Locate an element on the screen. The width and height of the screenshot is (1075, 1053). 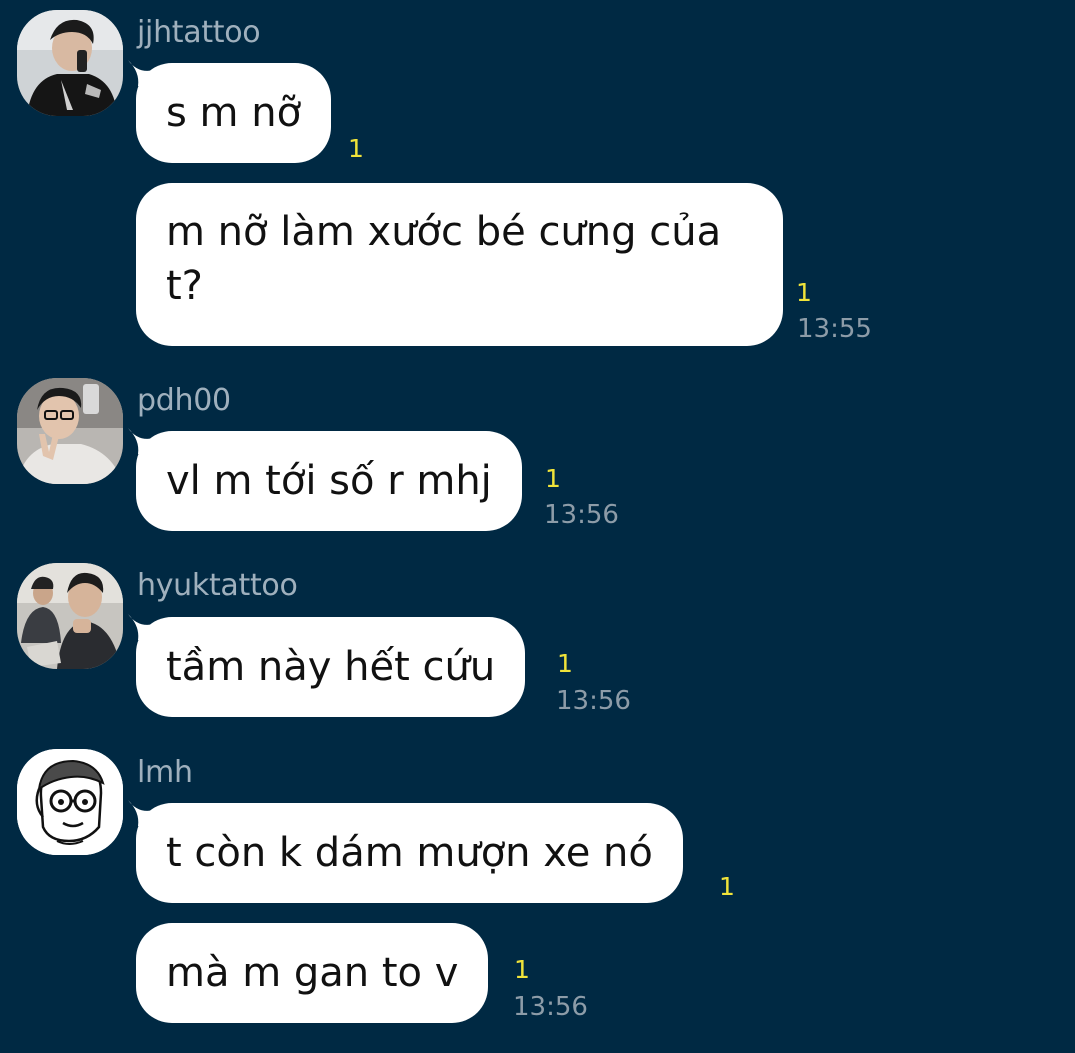
message-bubble: tầm này hết cứu is located at coordinates (331, 667).